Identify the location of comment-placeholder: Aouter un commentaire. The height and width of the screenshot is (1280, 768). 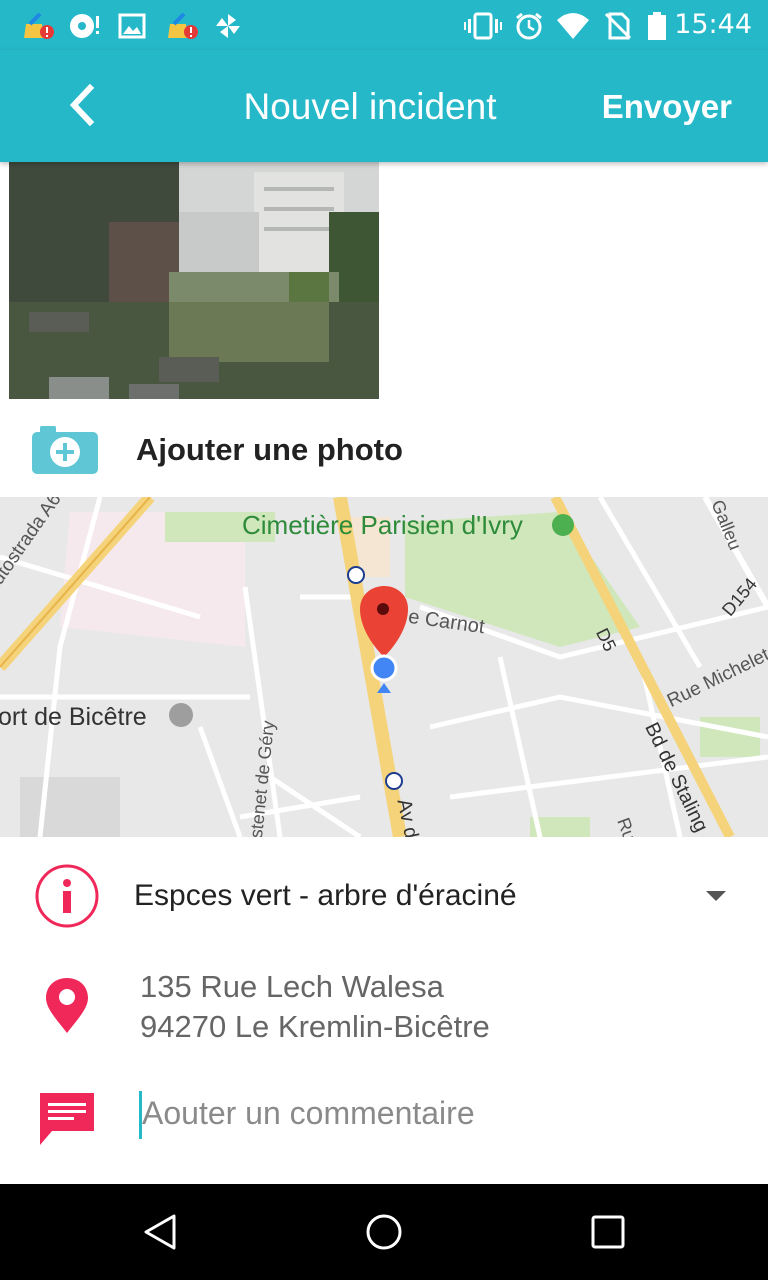
(308, 1113).